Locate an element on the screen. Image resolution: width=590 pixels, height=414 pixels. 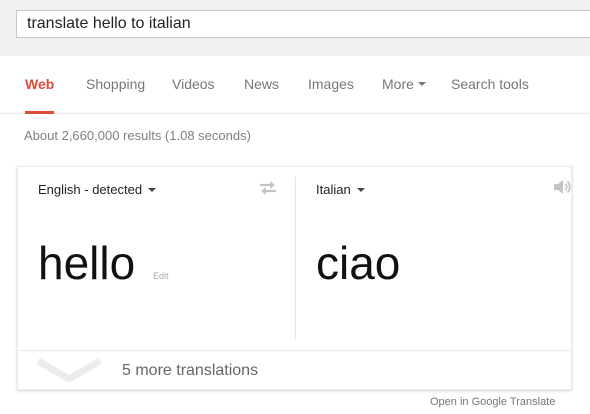
translated-text: ciao is located at coordinates (358, 263).